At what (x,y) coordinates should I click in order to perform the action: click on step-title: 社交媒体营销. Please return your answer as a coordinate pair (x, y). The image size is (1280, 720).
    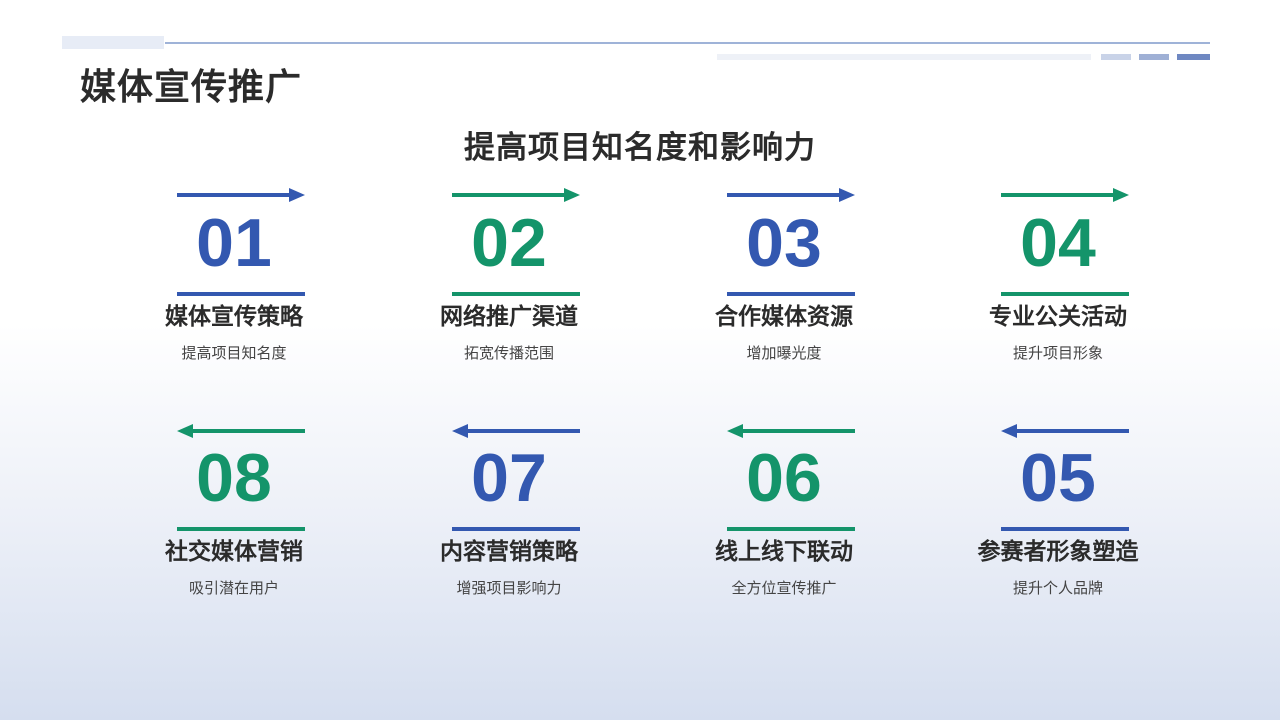
    Looking at the image, I should click on (234, 552).